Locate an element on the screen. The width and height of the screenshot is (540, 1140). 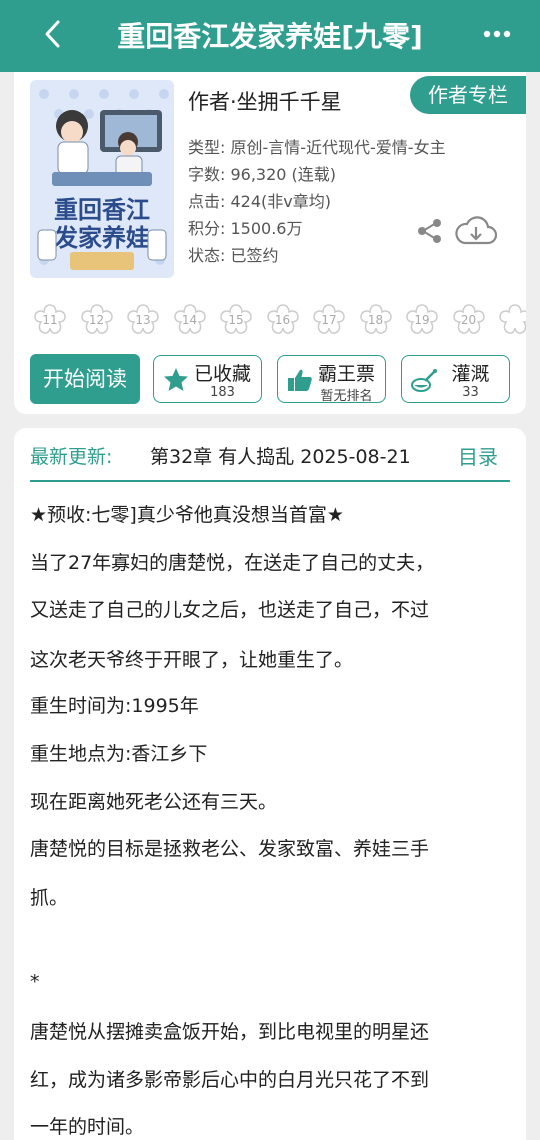
irrigate-label: 灌溉 is located at coordinates (470, 374).